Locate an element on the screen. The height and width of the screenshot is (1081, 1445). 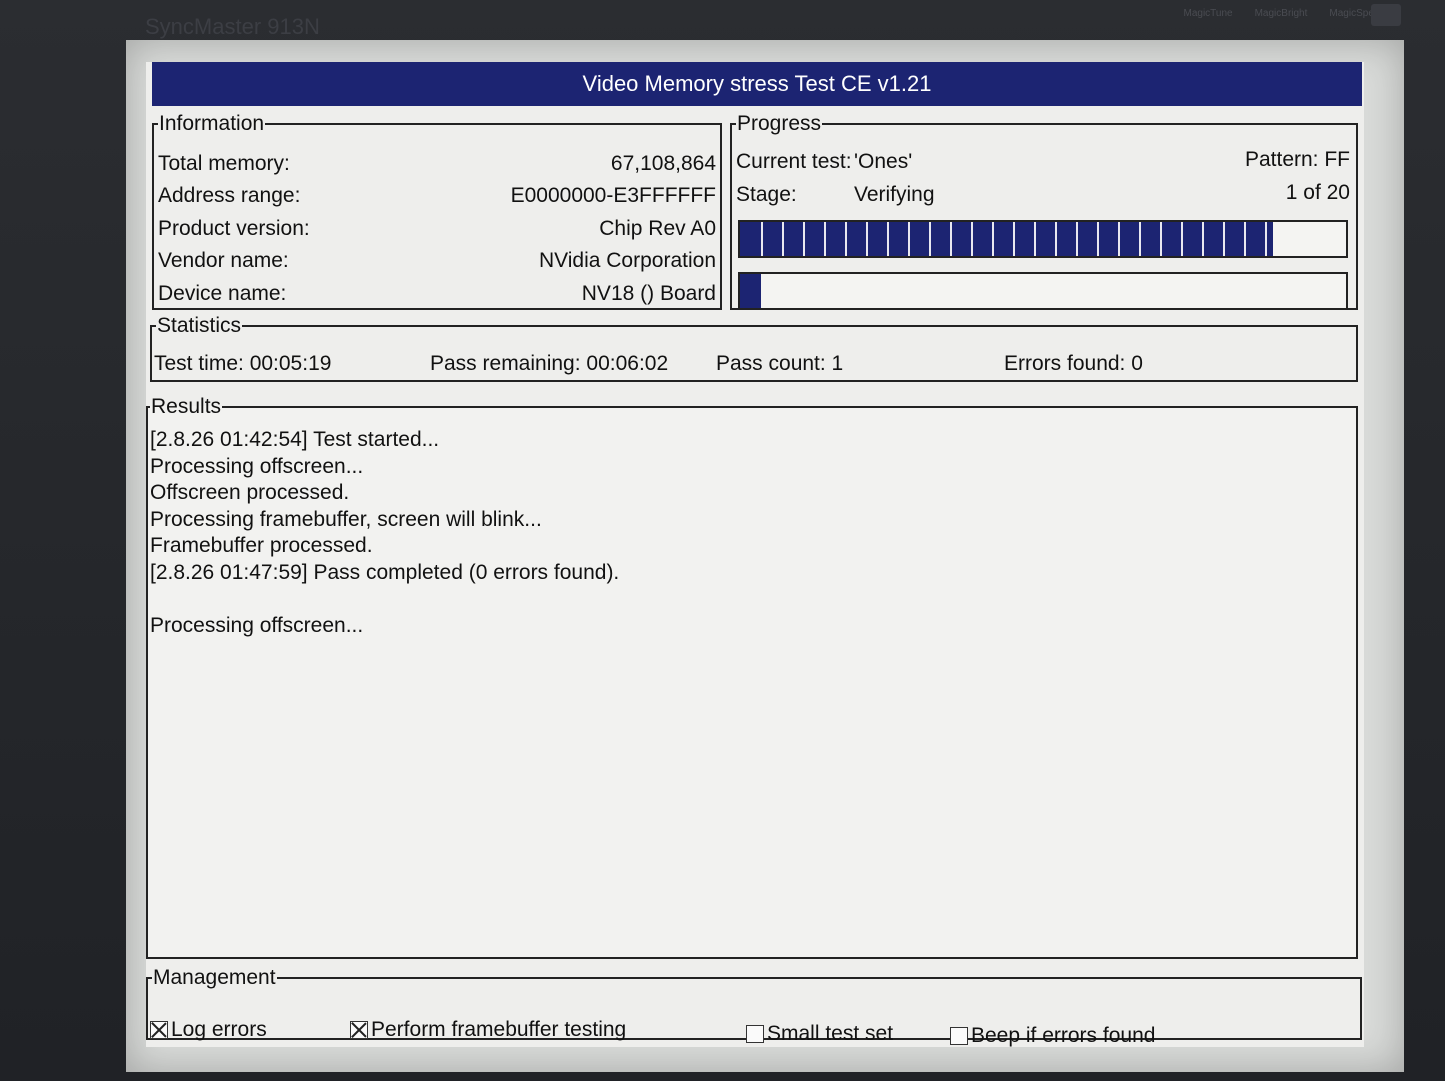
information-legend: Information is located at coordinates (212, 123).